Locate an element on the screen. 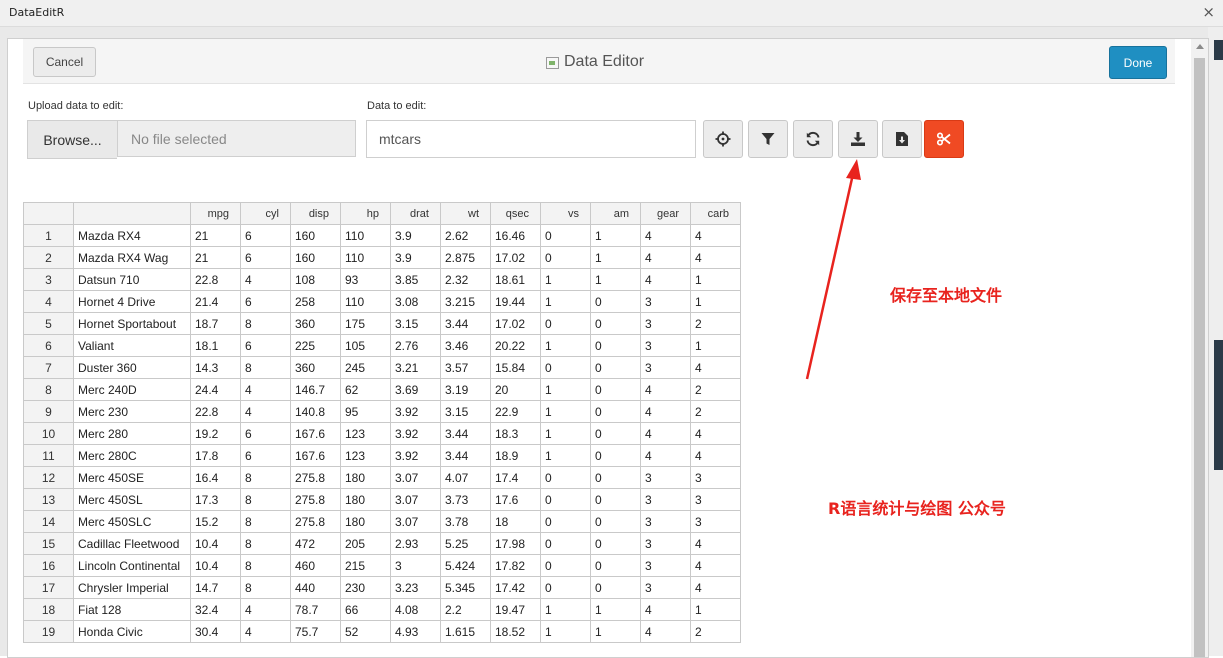 The image size is (1223, 658). annotation-arrow is located at coordinates (833, 269).